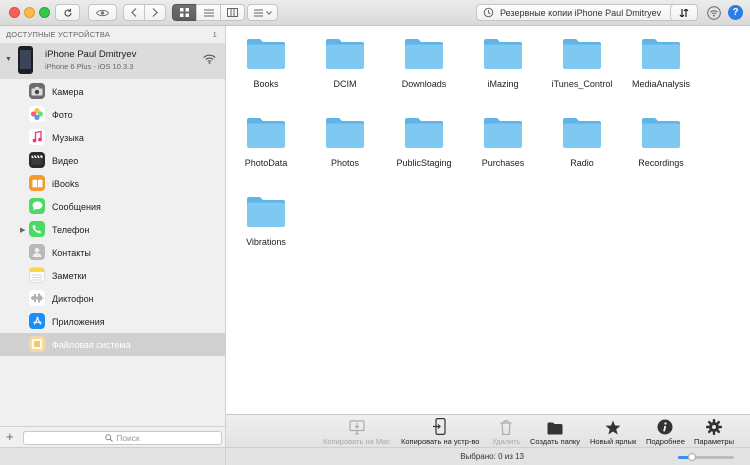  I want to click on sidebar-item-notes: Заметки, so click(112, 275).